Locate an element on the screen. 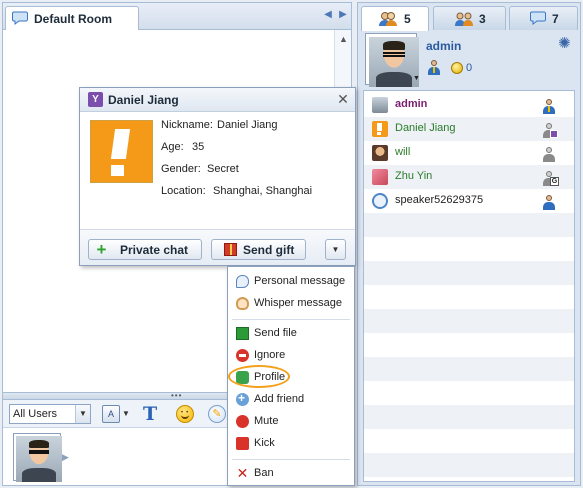 Image resolution: width=583 pixels, height=488 pixels. admin-role-icon is located at coordinates (434, 68).